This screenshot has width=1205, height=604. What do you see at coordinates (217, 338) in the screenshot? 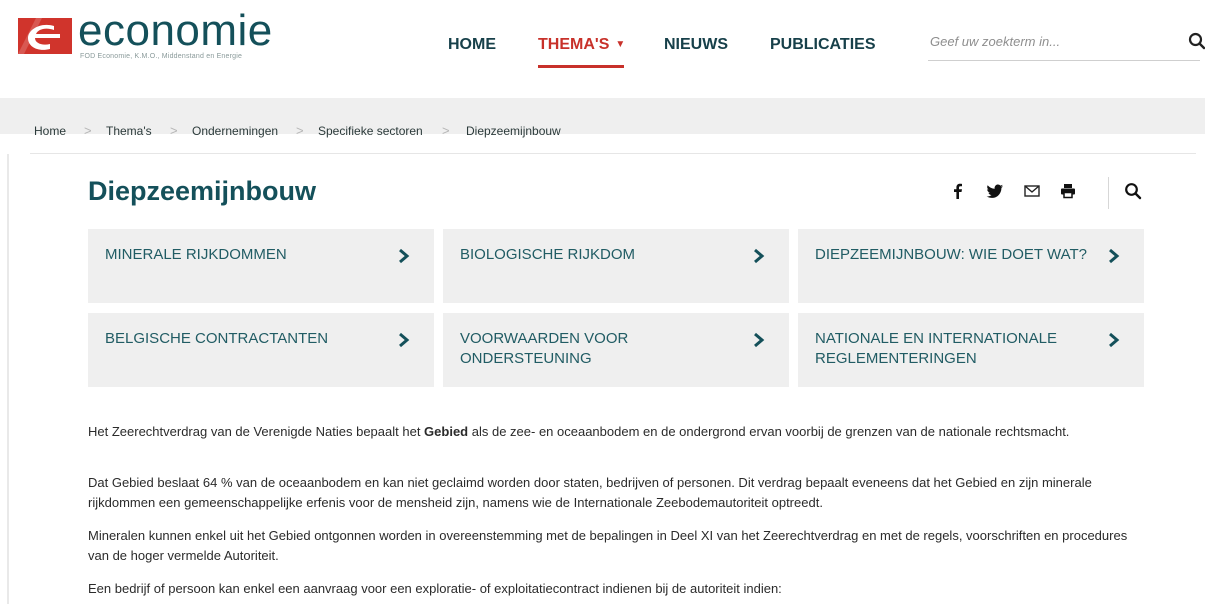
I see `tile-label: BELGISCHE CONTRACTANTEN` at bounding box center [217, 338].